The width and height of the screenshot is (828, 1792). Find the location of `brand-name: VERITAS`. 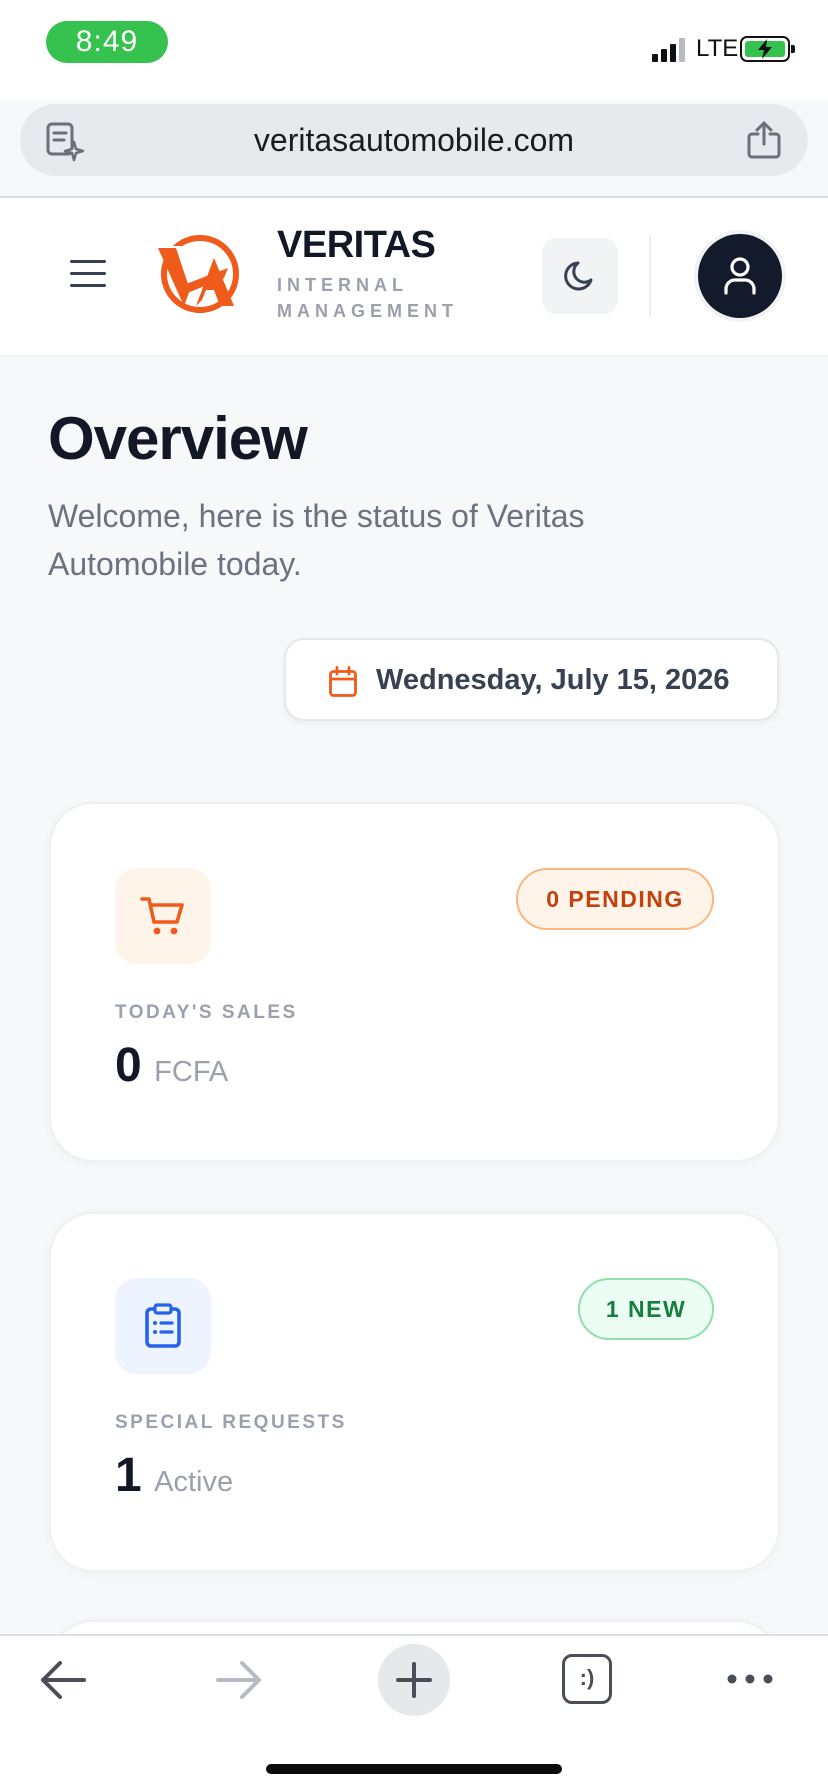

brand-name: VERITAS is located at coordinates (356, 245).